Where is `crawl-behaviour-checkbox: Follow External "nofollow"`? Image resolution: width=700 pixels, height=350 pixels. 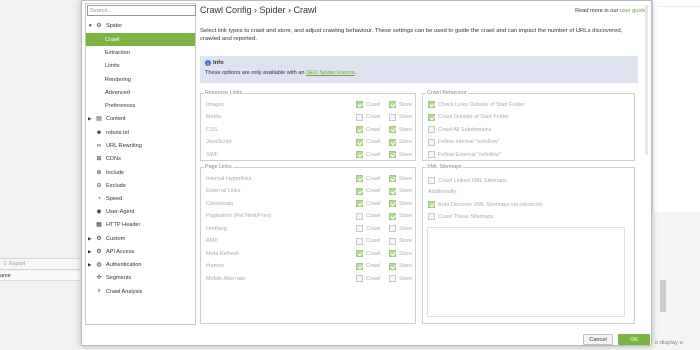 crawl-behaviour-checkbox: Follow External "nofollow" is located at coordinates (464, 154).